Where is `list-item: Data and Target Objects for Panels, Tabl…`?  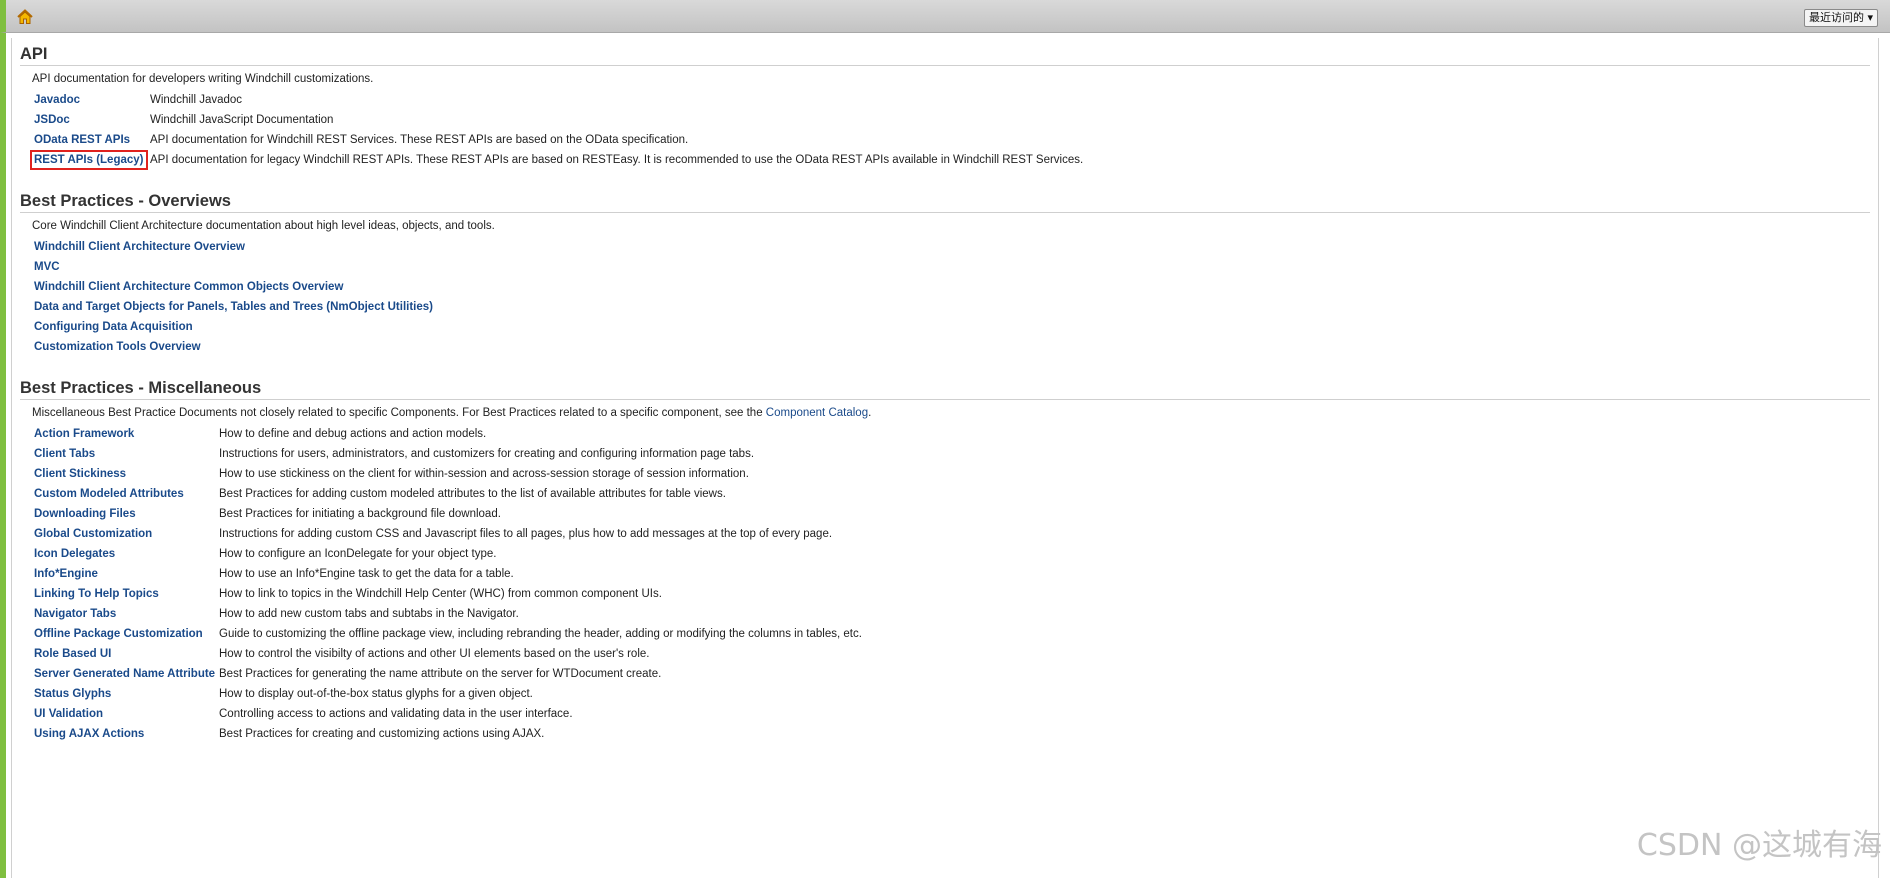
list-item: Data and Target Objects for Panels, Tabl… is located at coordinates (232, 307).